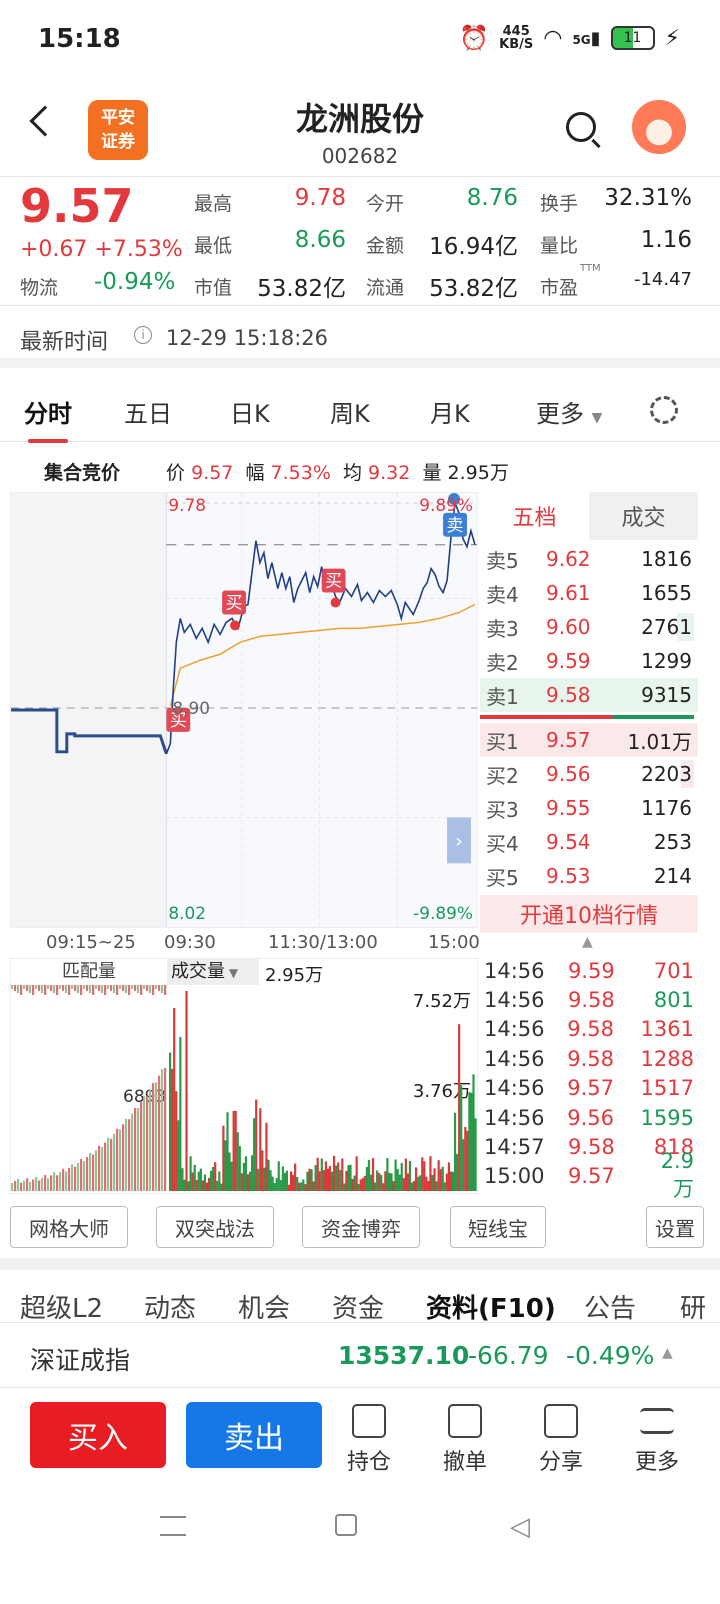  I want to click on stock-code: 002682, so click(360, 156).